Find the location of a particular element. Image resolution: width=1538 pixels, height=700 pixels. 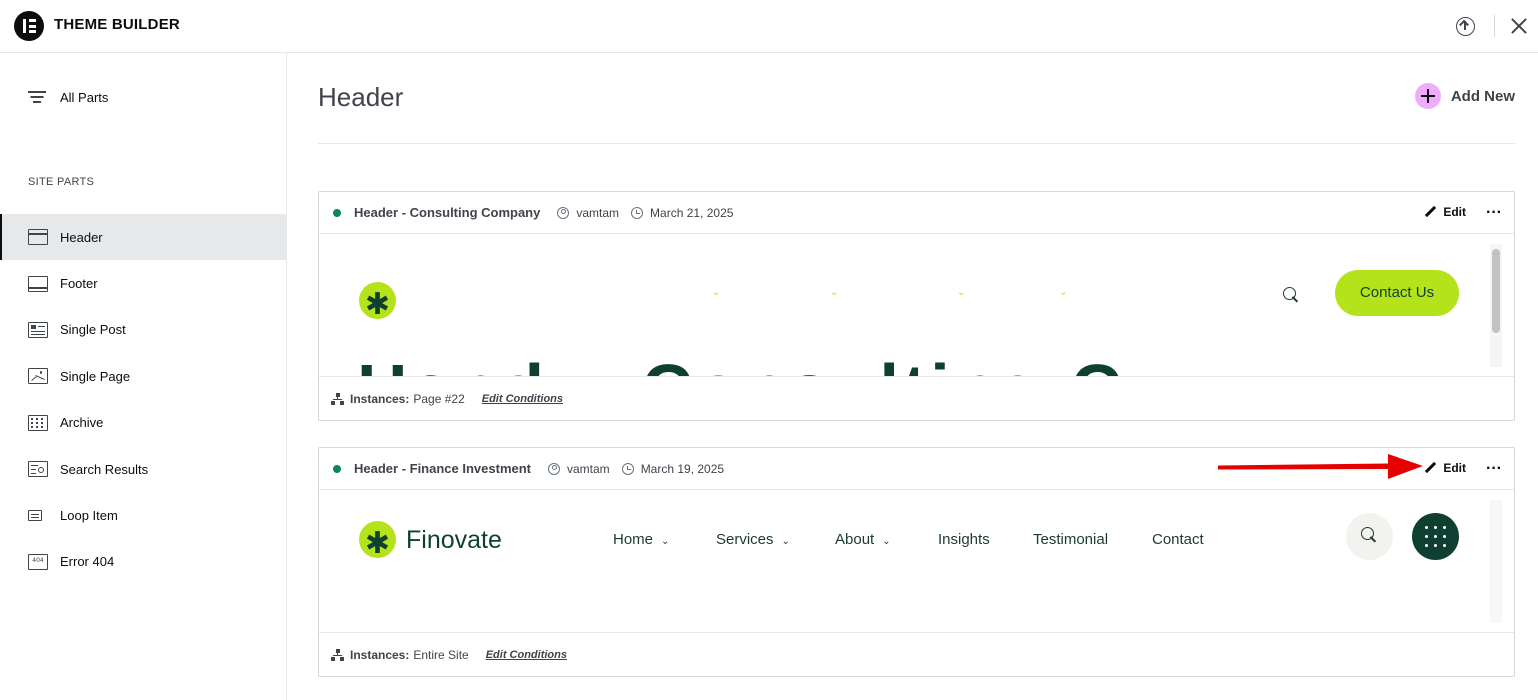

page-title: Header is located at coordinates (361, 97).